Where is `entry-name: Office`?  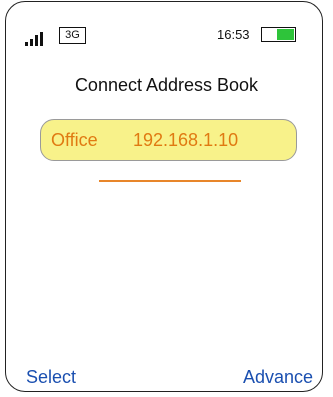 entry-name: Office is located at coordinates (74, 140).